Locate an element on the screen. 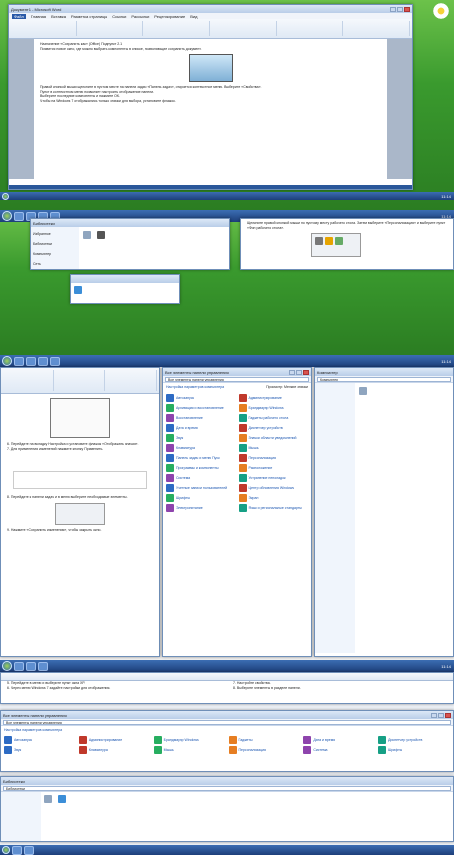  minimize-icon is located at coordinates (393, 9).